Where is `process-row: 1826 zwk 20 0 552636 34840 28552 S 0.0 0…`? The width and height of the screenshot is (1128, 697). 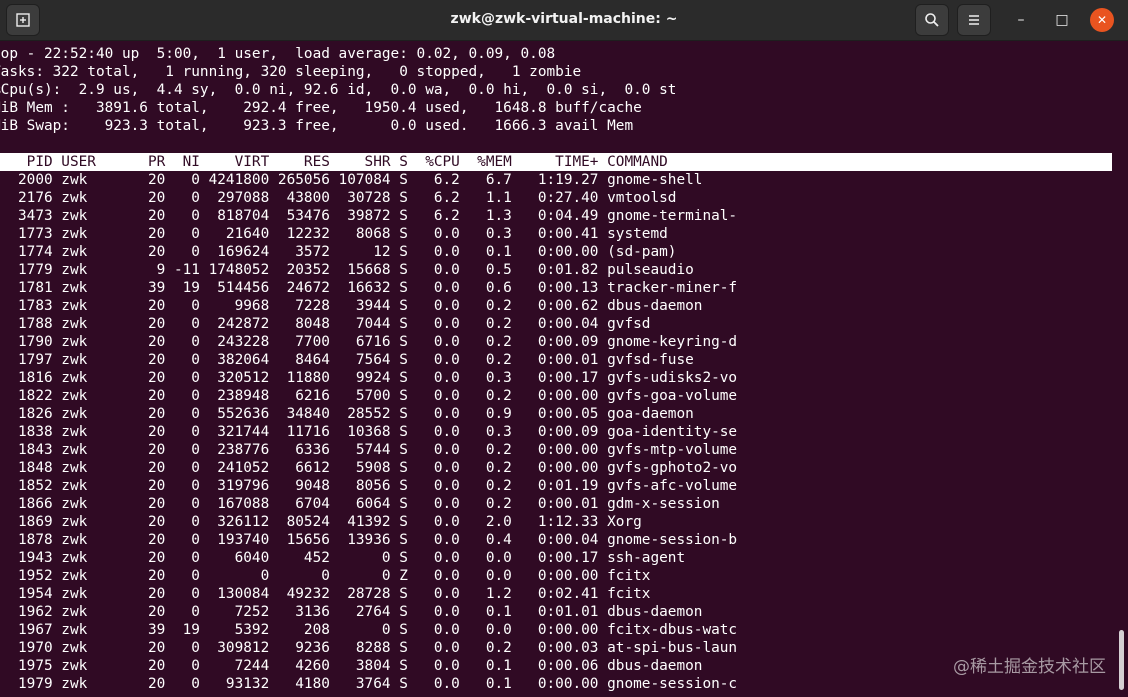
process-row: 1826 zwk 20 0 552636 34840 28552 S 0.0 0… is located at coordinates (347, 414).